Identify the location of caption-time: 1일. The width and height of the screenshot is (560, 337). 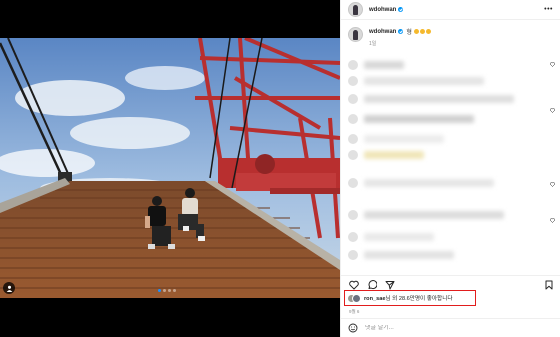
(373, 44).